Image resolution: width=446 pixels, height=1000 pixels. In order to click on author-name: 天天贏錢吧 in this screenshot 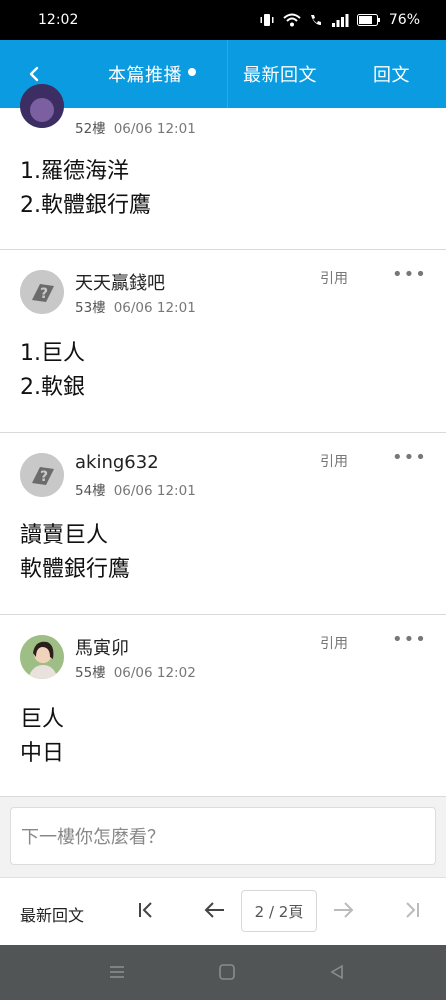, I will do `click(120, 282)`.